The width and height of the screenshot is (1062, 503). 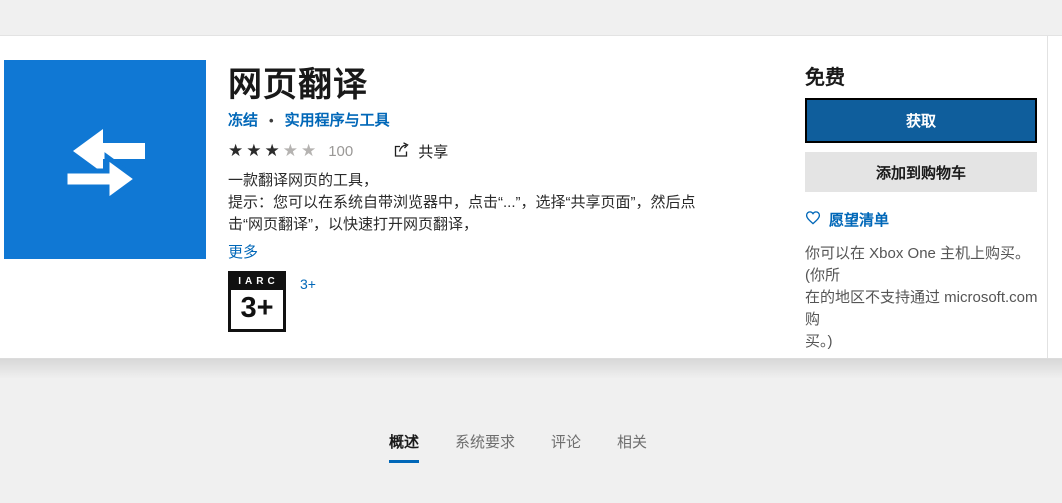 What do you see at coordinates (921, 120) in the screenshot?
I see `get-button: 获取` at bounding box center [921, 120].